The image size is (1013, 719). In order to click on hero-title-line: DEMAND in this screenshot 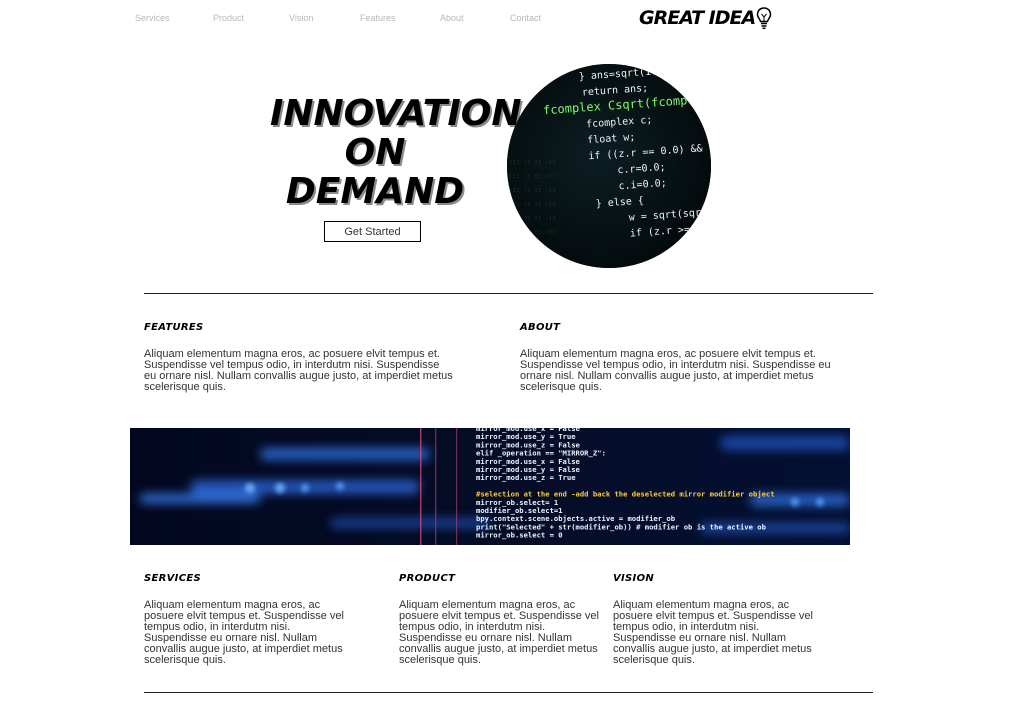, I will do `click(375, 191)`.